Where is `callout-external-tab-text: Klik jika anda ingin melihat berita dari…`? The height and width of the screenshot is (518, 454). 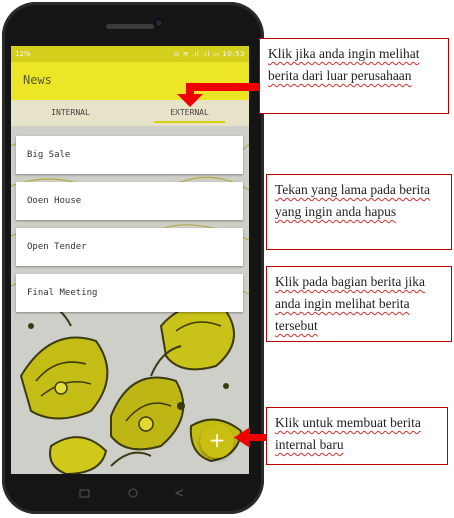 callout-external-tab-text: Klik jika anda ingin melihat berita dari… is located at coordinates (344, 64).